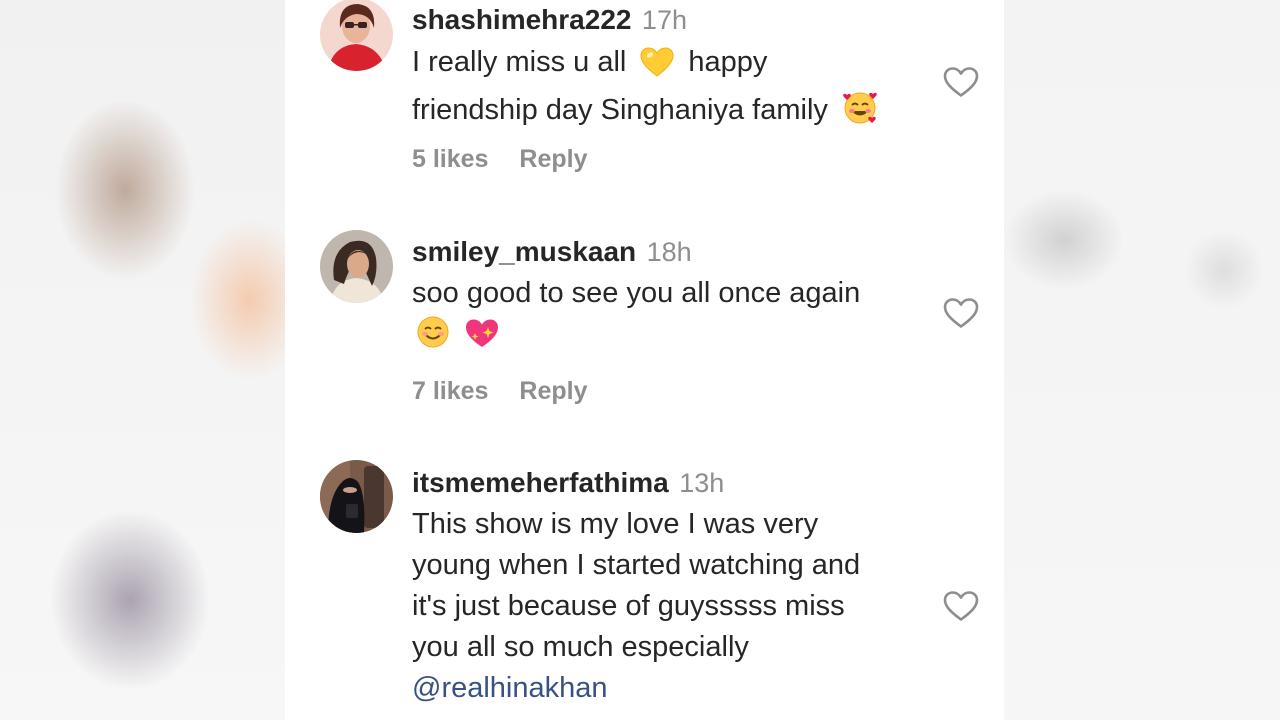  I want to click on timestamp: 13h, so click(701, 483).